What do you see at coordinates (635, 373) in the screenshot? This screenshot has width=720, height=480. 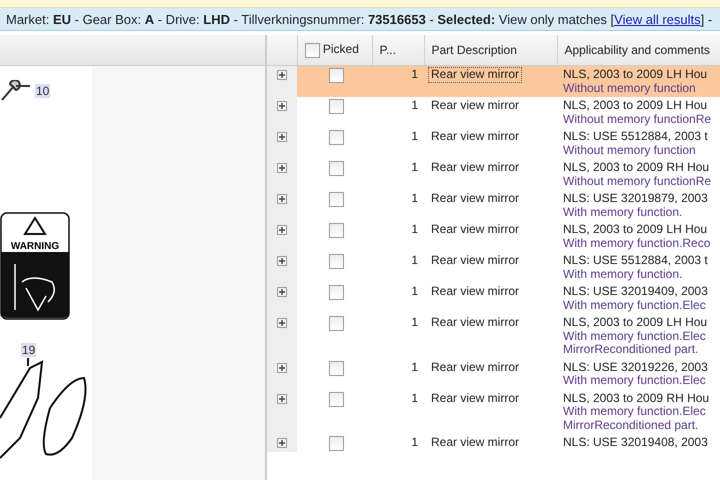 I see `applicability-cell-text: NLS: USE 32019226, 2003 With memory function.Elec` at bounding box center [635, 373].